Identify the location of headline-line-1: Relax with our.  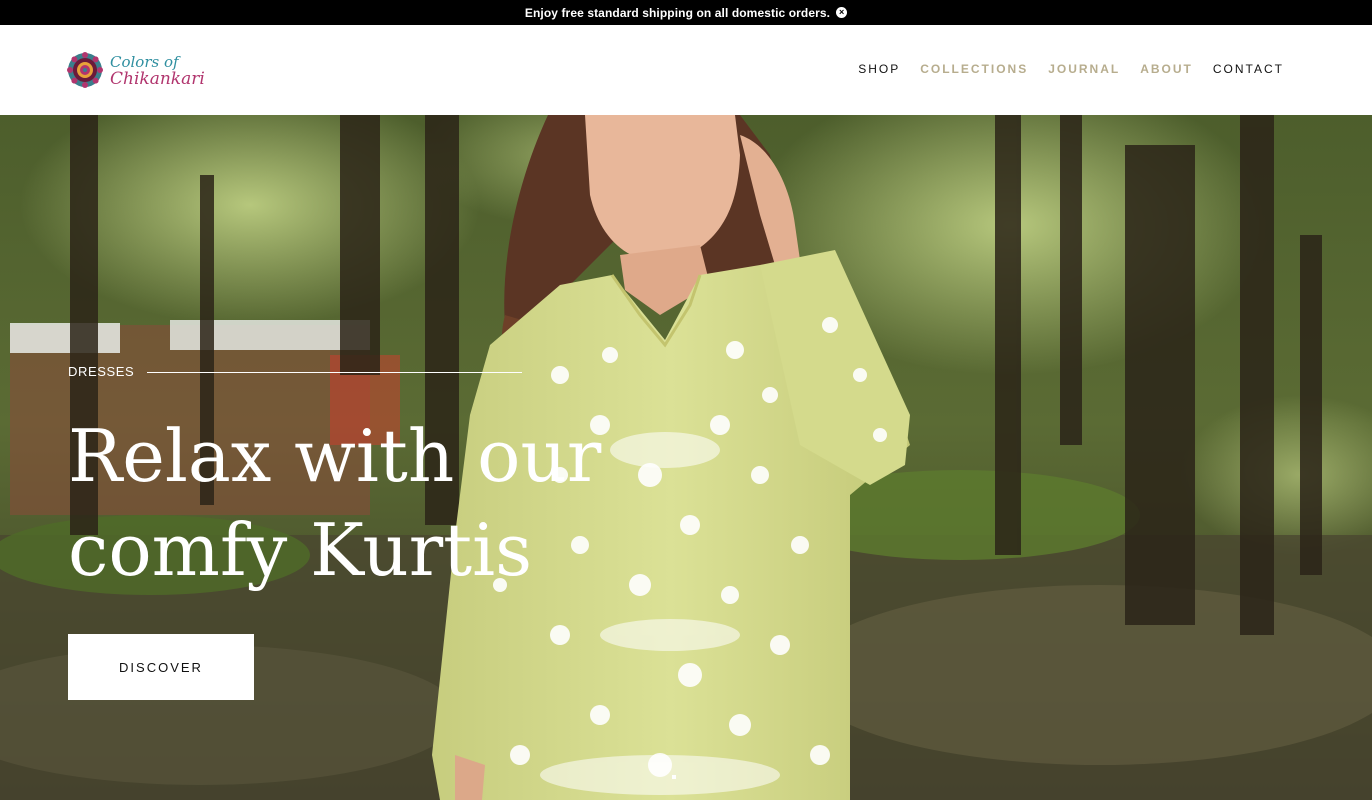
(335, 456).